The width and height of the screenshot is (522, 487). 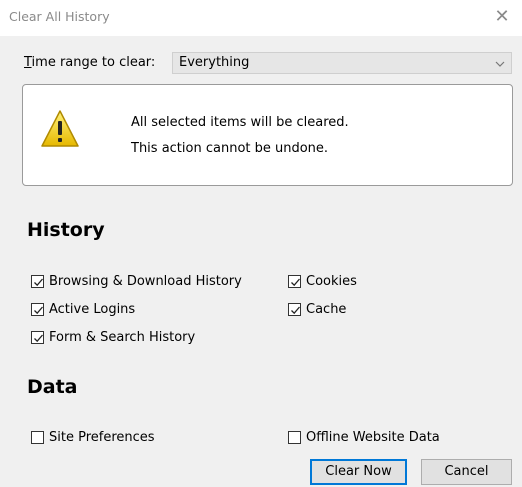 What do you see at coordinates (342, 63) in the screenshot?
I see `time-range-select: Everything` at bounding box center [342, 63].